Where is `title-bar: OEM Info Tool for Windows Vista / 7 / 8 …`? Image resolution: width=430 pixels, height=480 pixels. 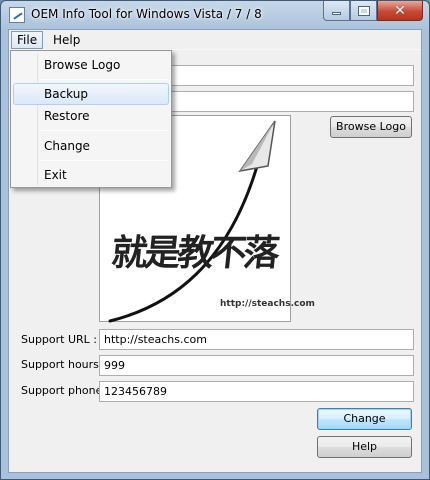 title-bar: OEM Info Tool for Windows Vista / 7 / 8 … is located at coordinates (215, 15).